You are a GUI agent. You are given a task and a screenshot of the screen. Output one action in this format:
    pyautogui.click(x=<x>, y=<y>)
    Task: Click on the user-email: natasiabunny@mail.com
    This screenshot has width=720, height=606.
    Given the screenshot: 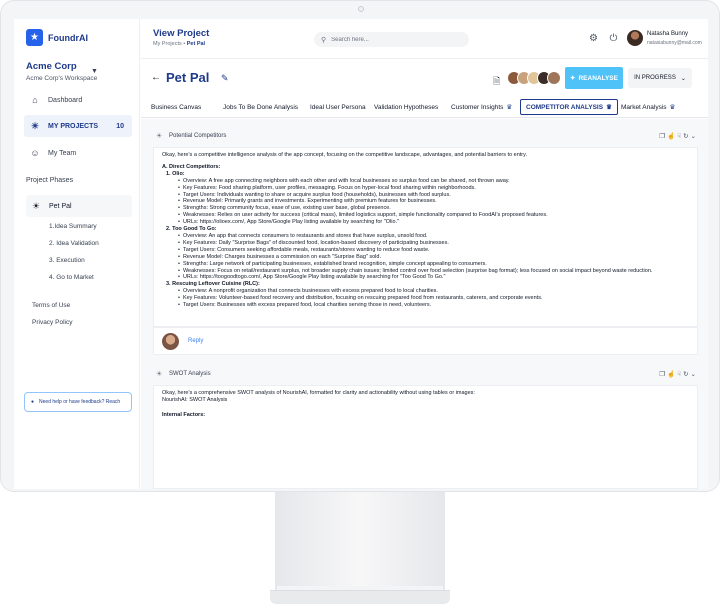 What is the action you would take?
    pyautogui.click(x=674, y=43)
    